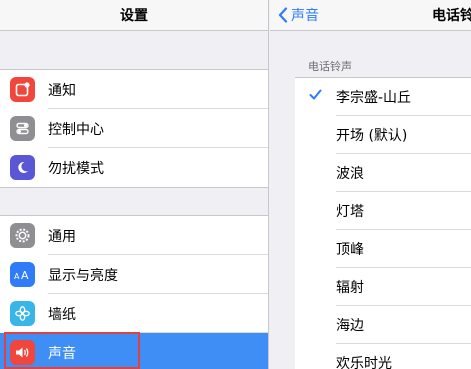 Image resolution: width=471 pixels, height=369 pixels. Describe the element at coordinates (22, 89) in the screenshot. I see `notifications-icon` at that location.